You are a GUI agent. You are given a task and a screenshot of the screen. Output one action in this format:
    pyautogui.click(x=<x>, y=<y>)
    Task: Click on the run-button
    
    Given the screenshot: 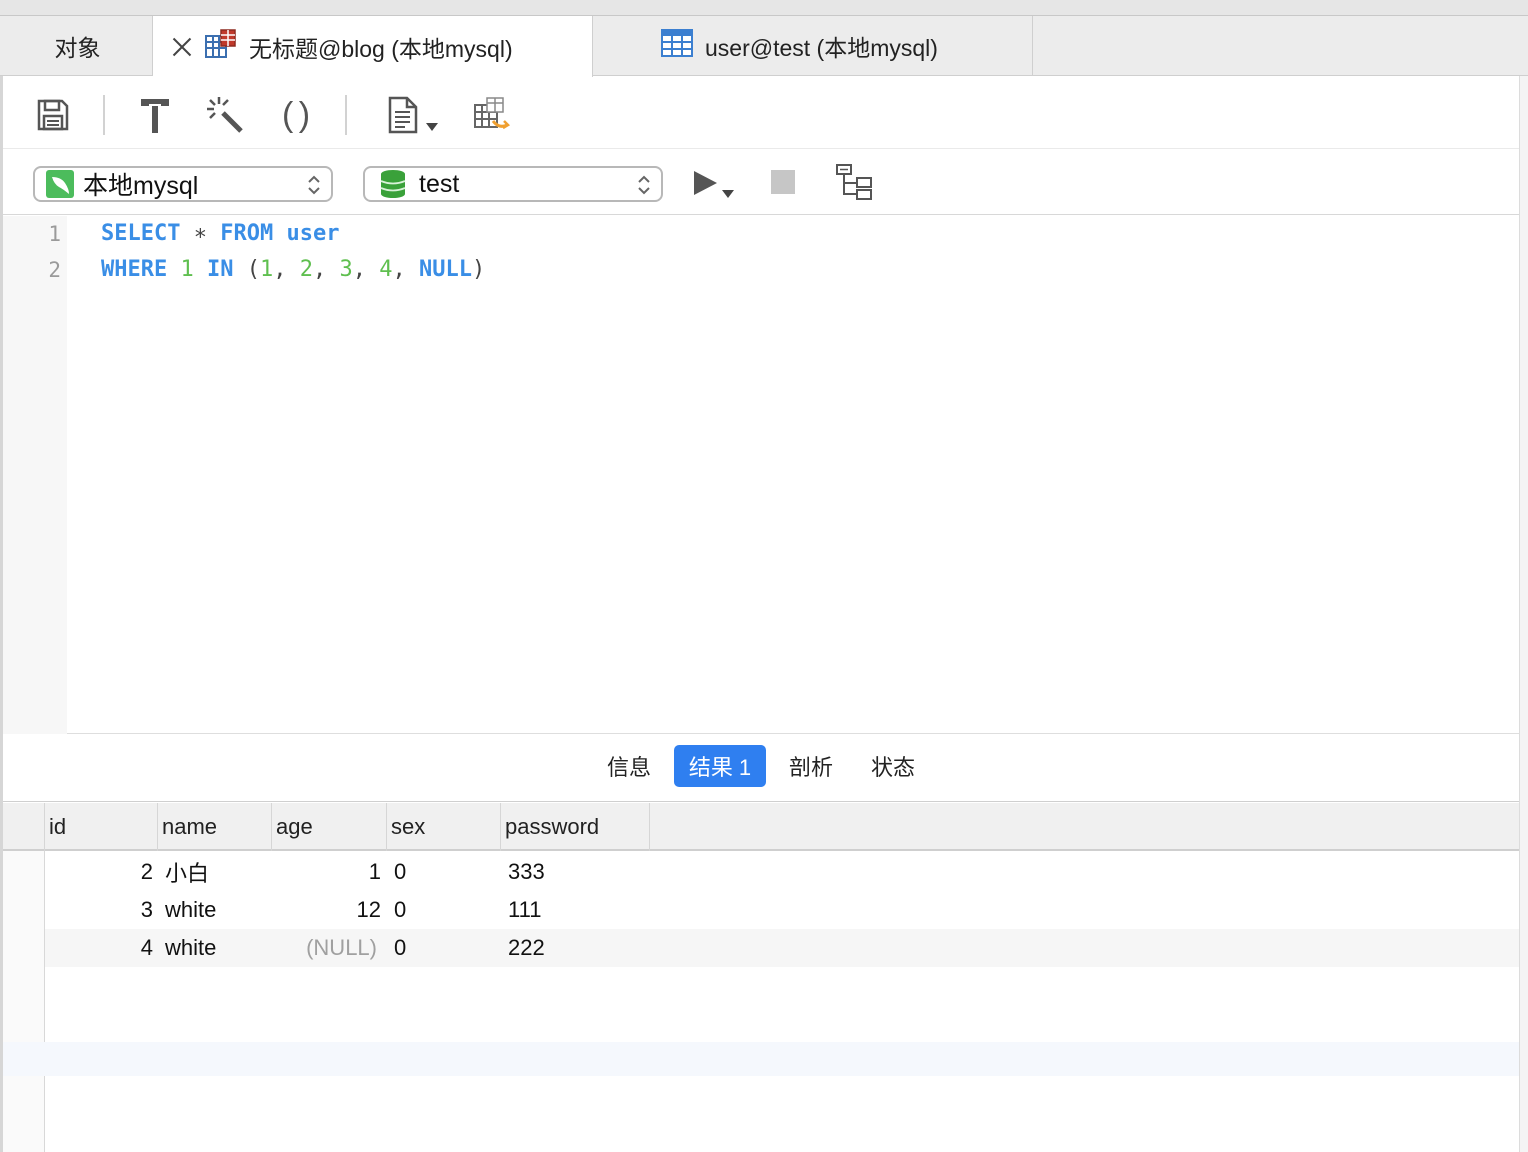 What is the action you would take?
    pyautogui.click(x=706, y=183)
    